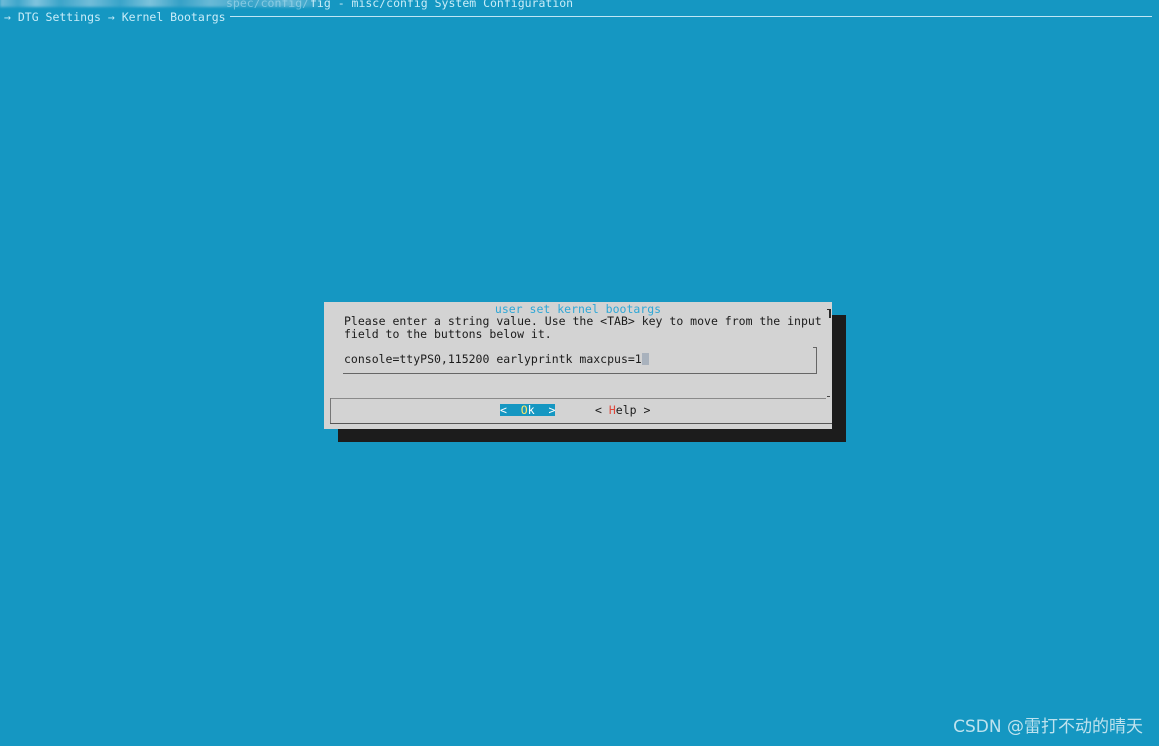  What do you see at coordinates (545, 410) in the screenshot?
I see `ok-button-right: >` at bounding box center [545, 410].